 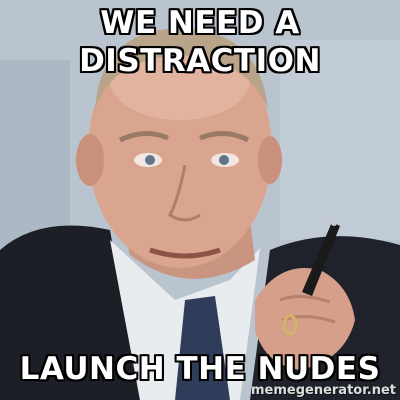 What do you see at coordinates (200, 23) in the screenshot?
I see `top-caption-line-1: WE NEED A` at bounding box center [200, 23].